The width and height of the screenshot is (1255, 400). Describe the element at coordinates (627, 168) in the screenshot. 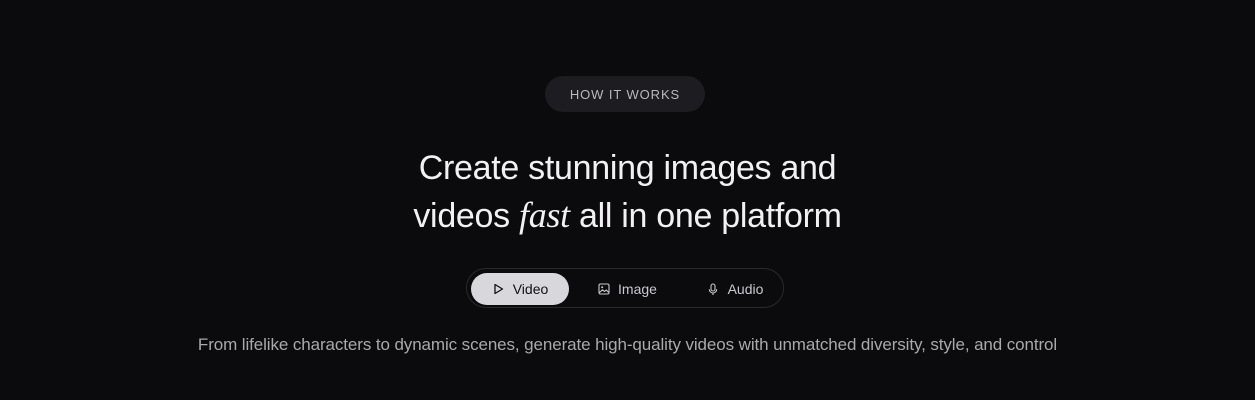

I see `heading-line-1: Create stunning images and` at that location.